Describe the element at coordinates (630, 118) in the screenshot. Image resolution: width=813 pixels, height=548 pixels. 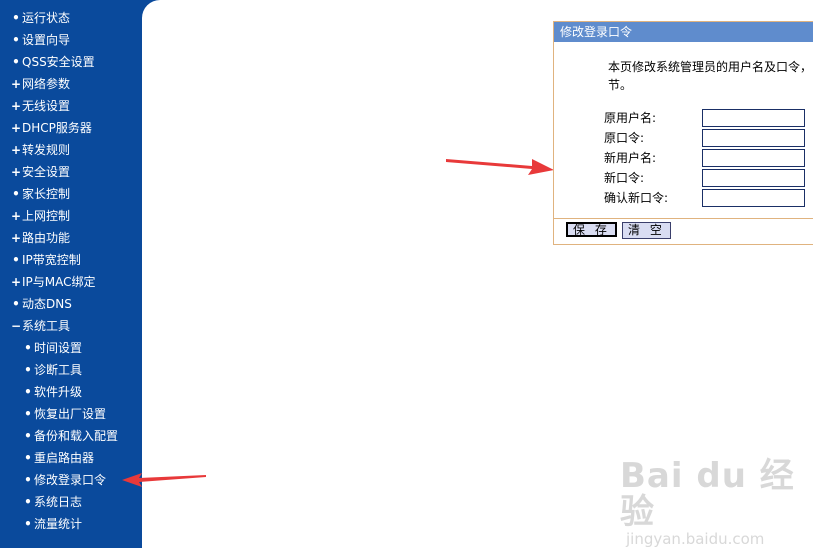
I see `old-username-label: 原用户名:` at that location.